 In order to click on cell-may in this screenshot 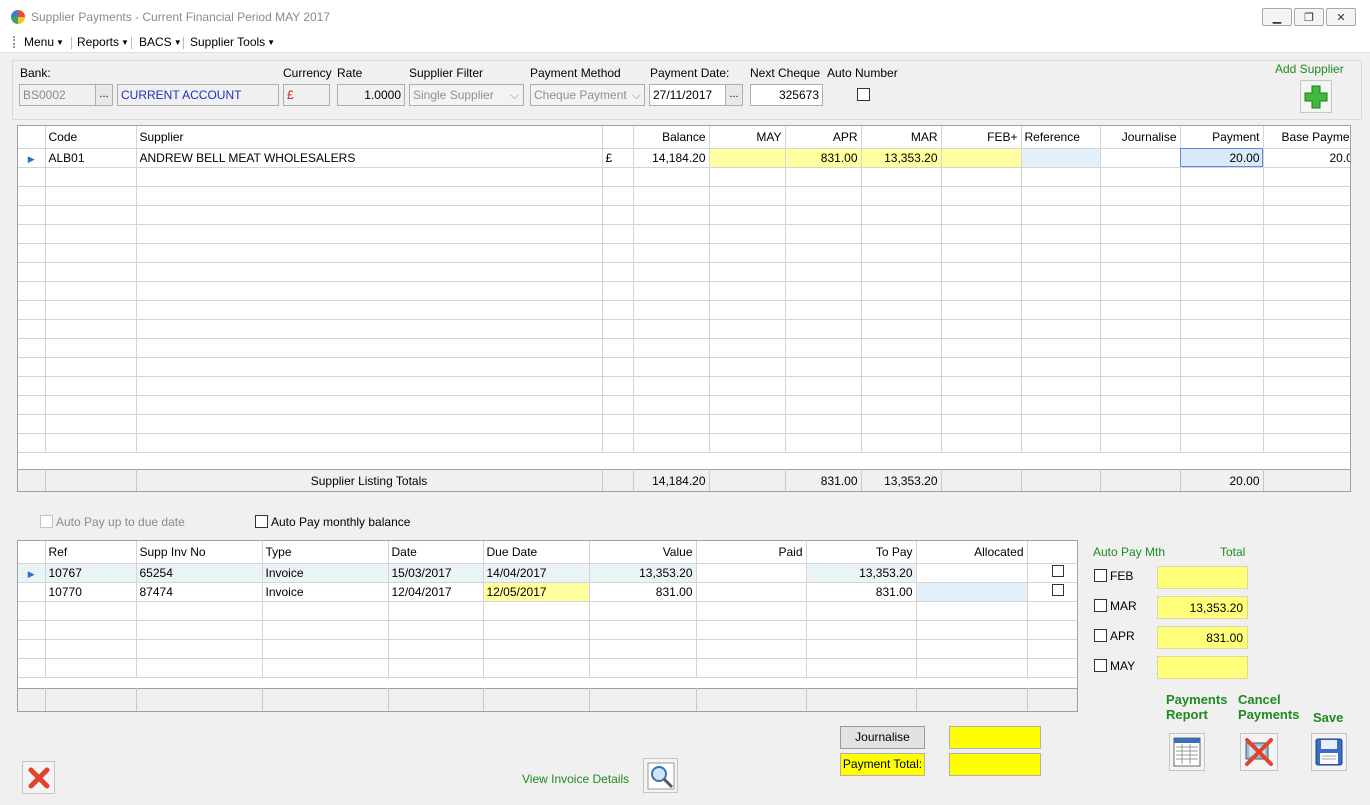, I will do `click(747, 158)`.